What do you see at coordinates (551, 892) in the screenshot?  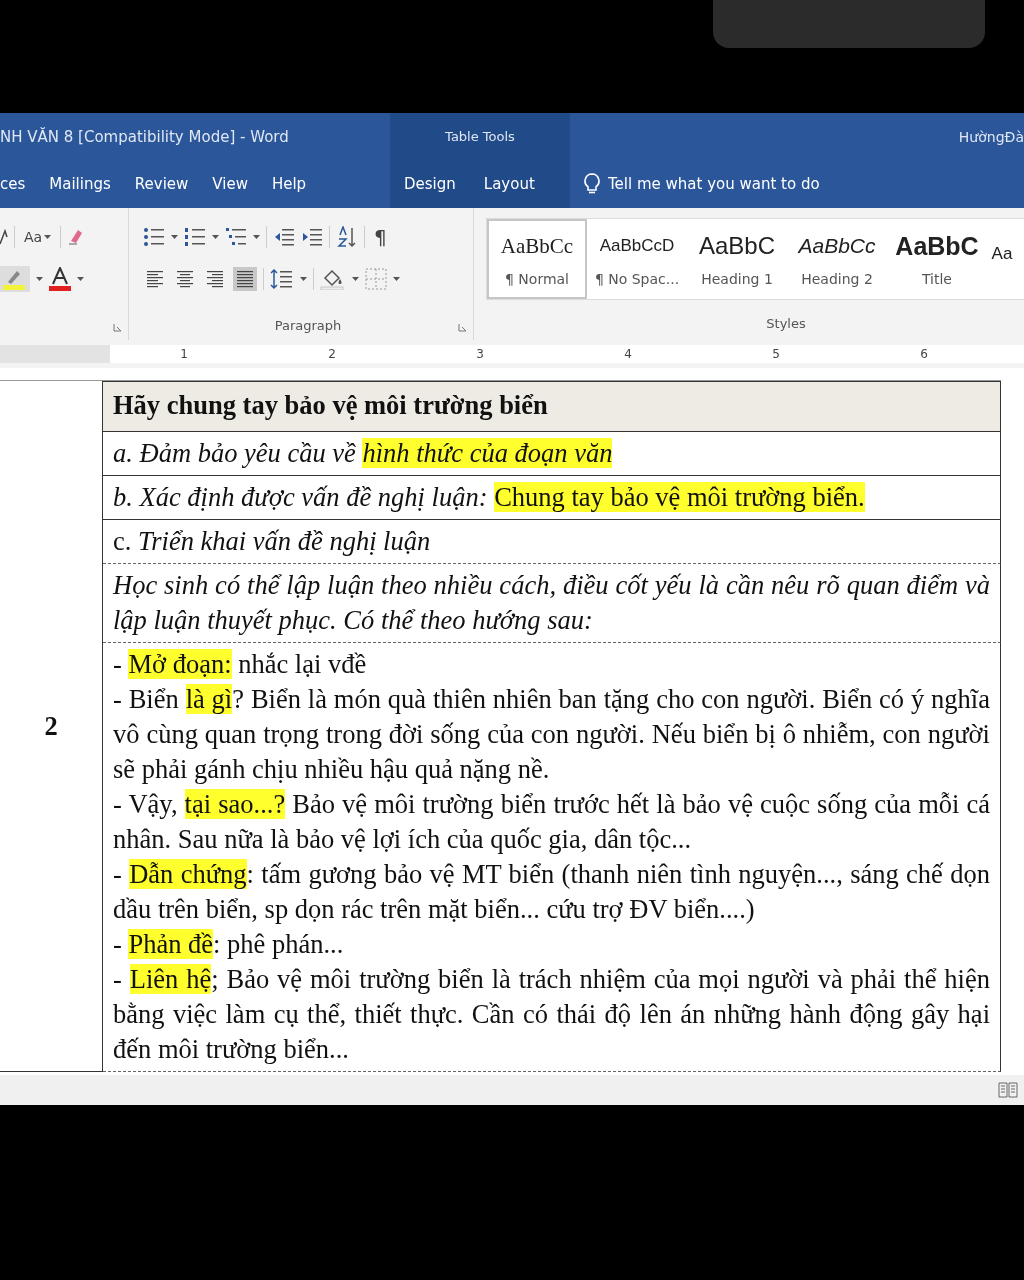 I see `paragraph: - Dẫn chứng: tấm gương bảo vệ MT biển (thanh niên tình nguyện..., sáng chế dọn dầu trên biển, sp dọn rác trên mặt biển... cứu trợ ĐV biển....)` at bounding box center [551, 892].